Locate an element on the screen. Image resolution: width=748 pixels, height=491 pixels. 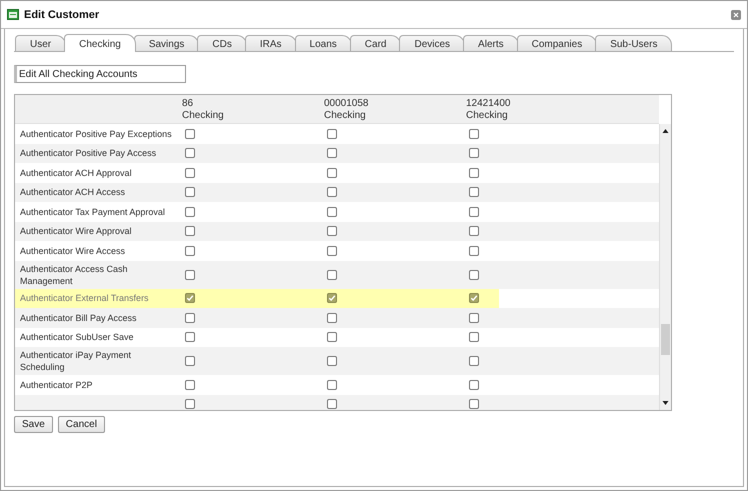
tab: Sub-Users is located at coordinates (633, 43).